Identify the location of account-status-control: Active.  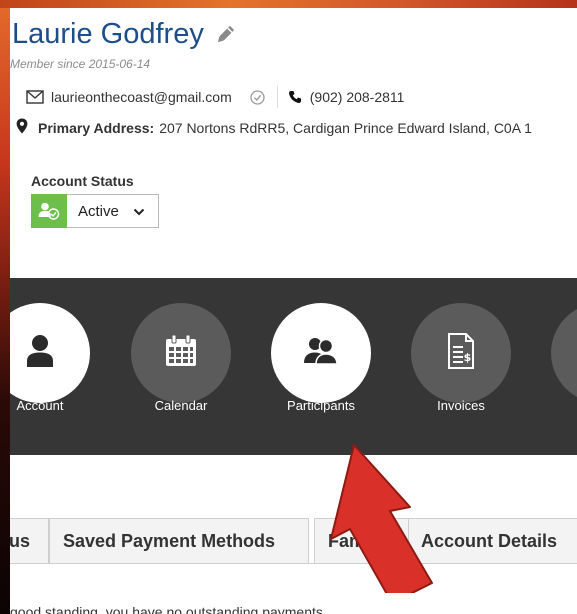
(95, 211).